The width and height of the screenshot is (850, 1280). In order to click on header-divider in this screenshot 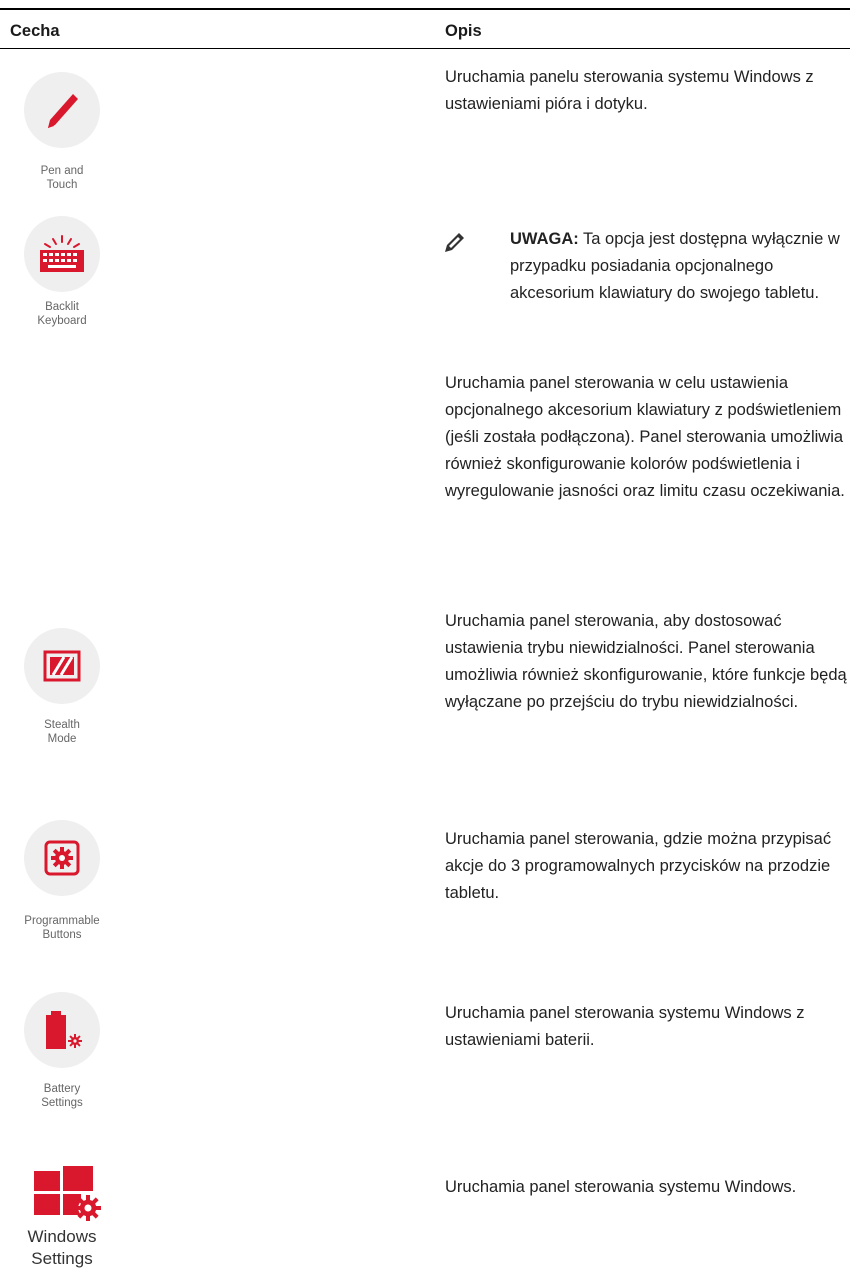, I will do `click(425, 48)`.